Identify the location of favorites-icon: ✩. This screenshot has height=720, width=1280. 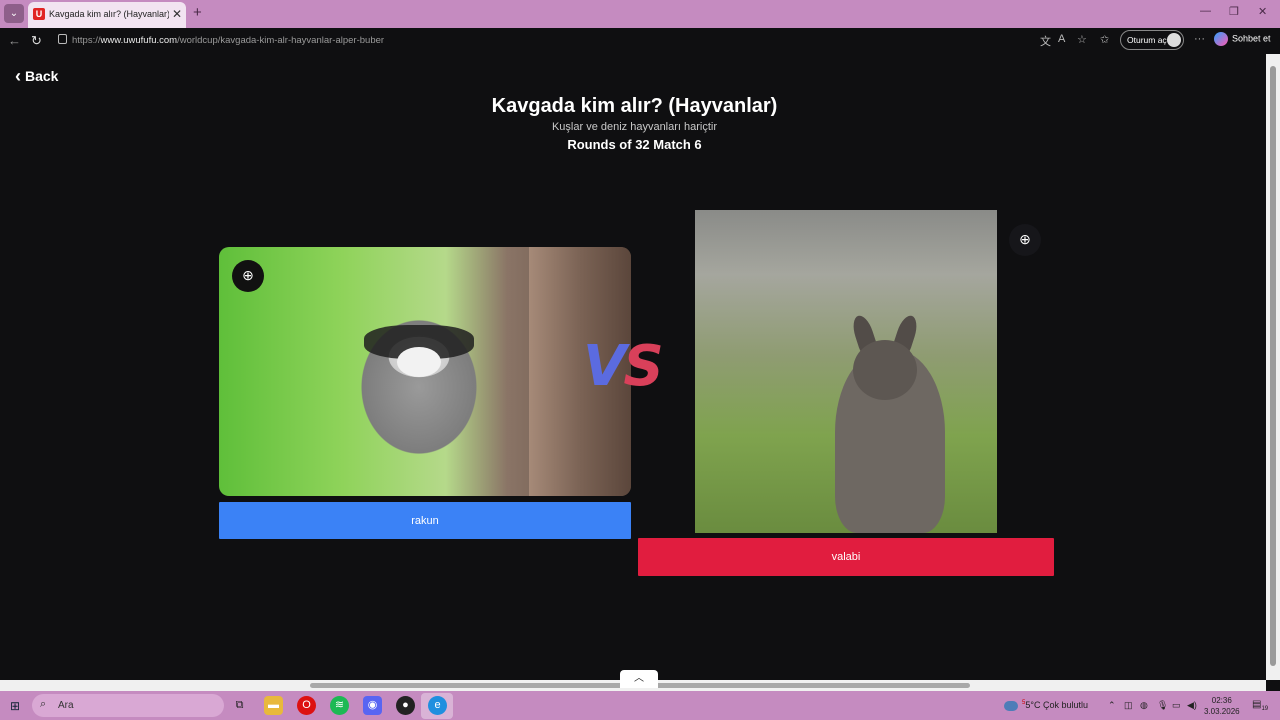
(1104, 39).